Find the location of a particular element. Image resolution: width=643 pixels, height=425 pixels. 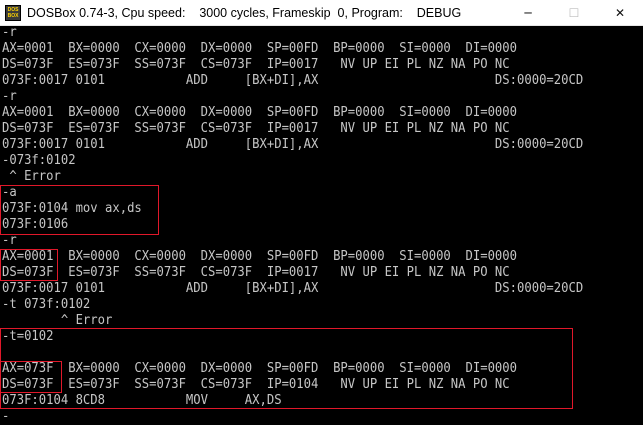

close-button: ✕ is located at coordinates (620, 12).